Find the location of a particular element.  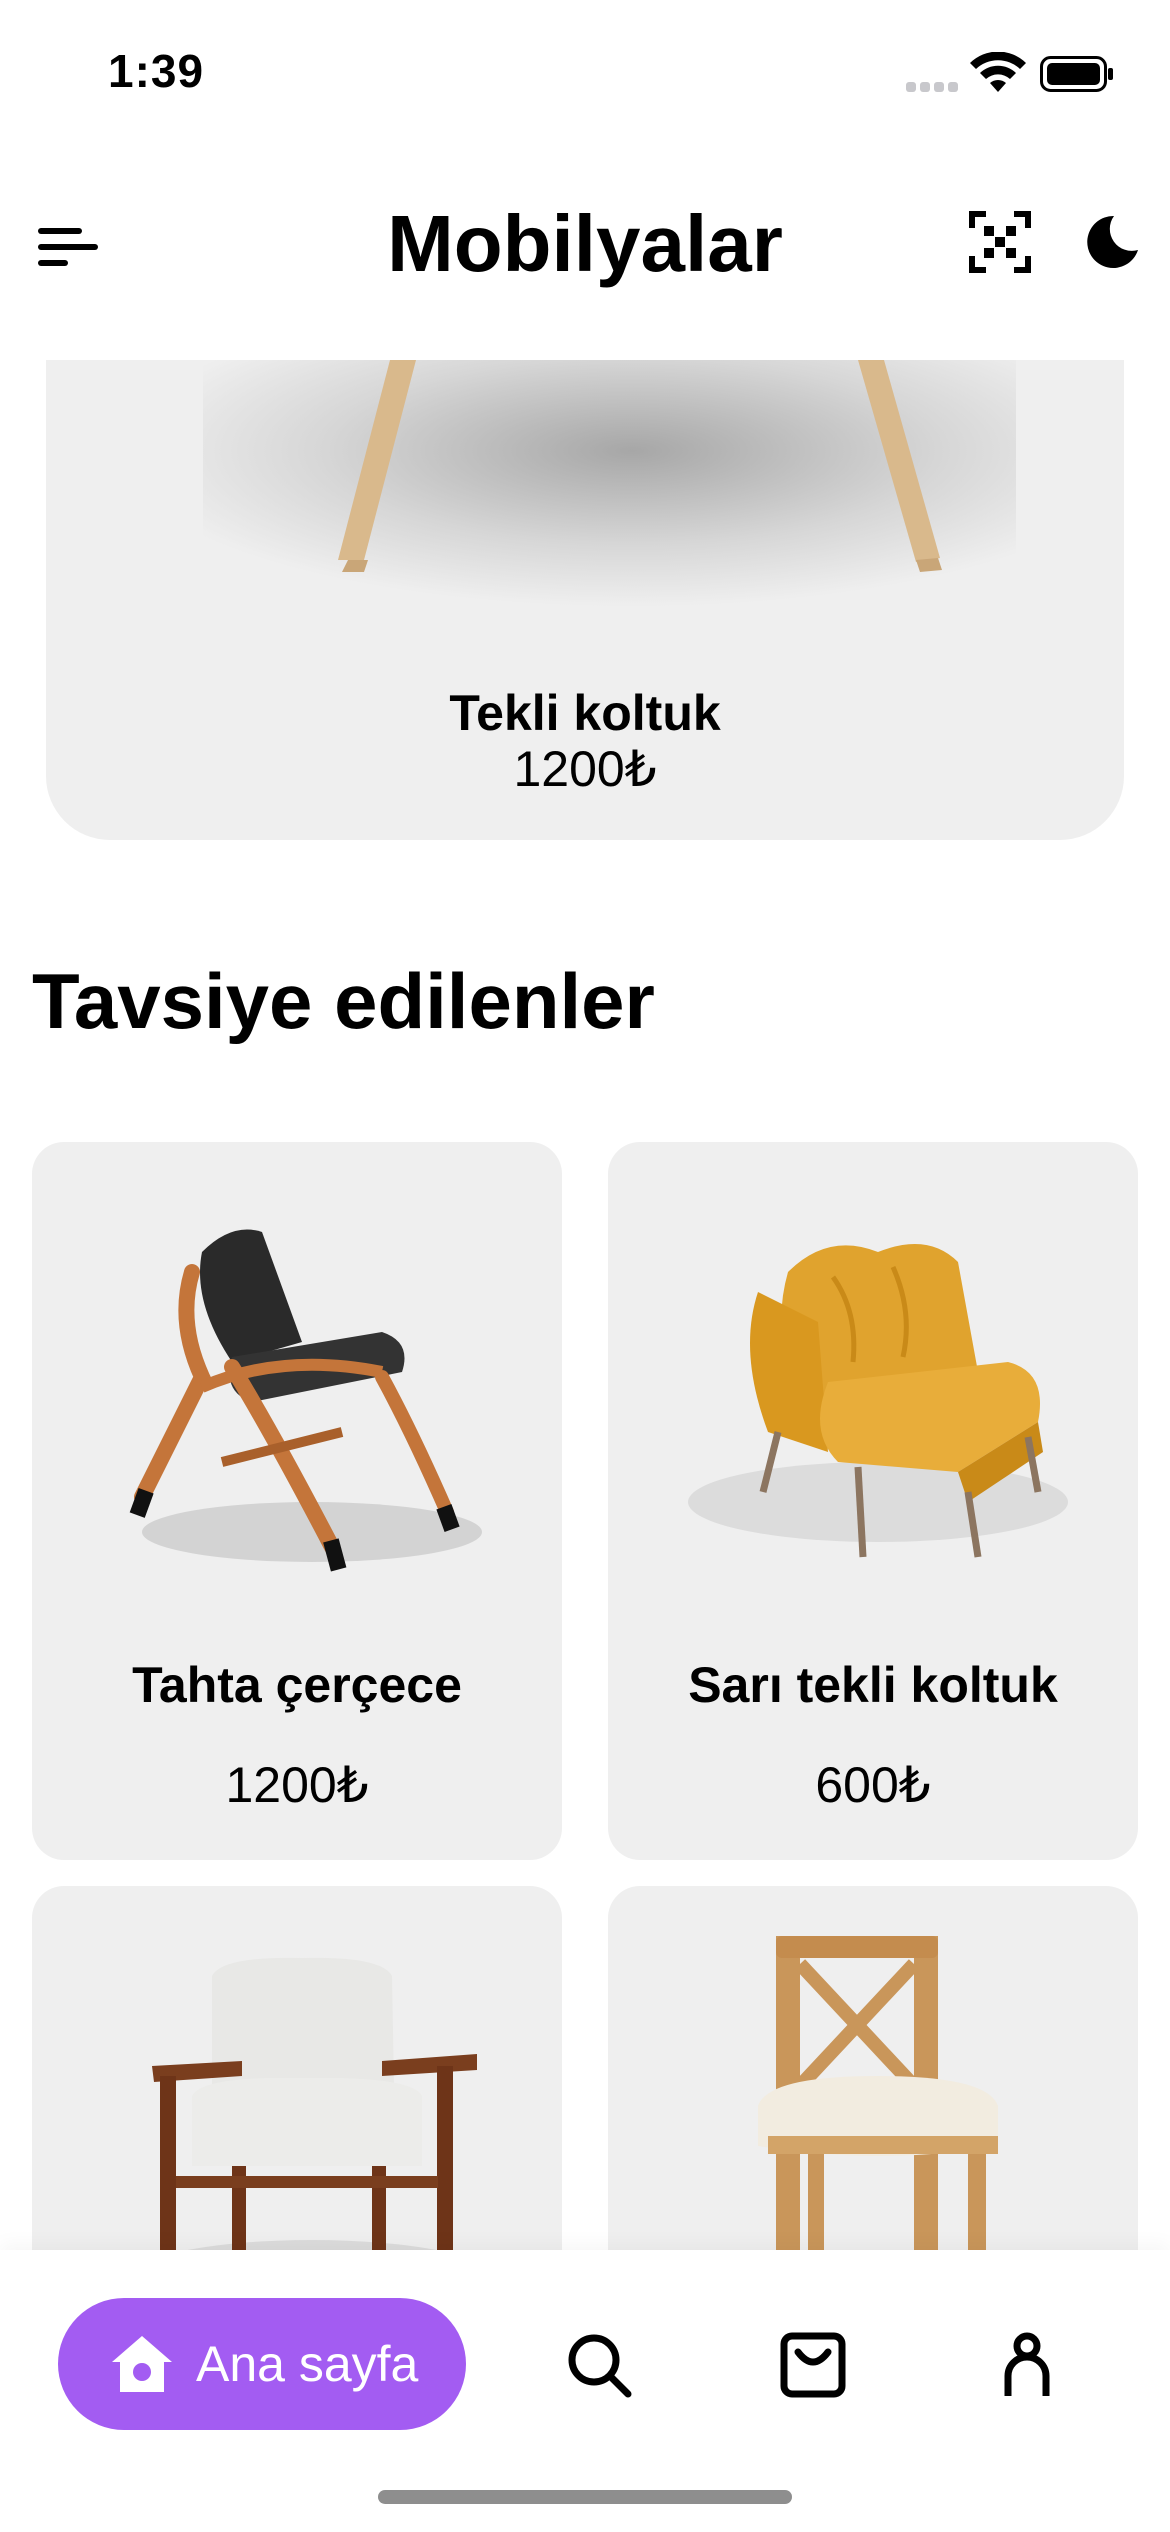

signal-icon is located at coordinates (933, 87).